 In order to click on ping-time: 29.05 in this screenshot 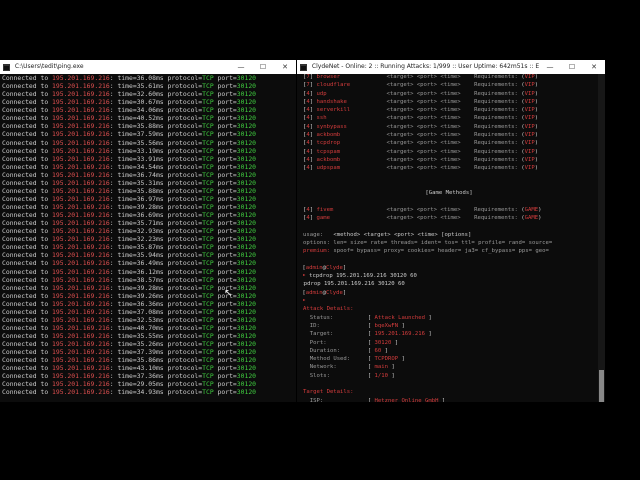, I will do `click(146, 384)`.